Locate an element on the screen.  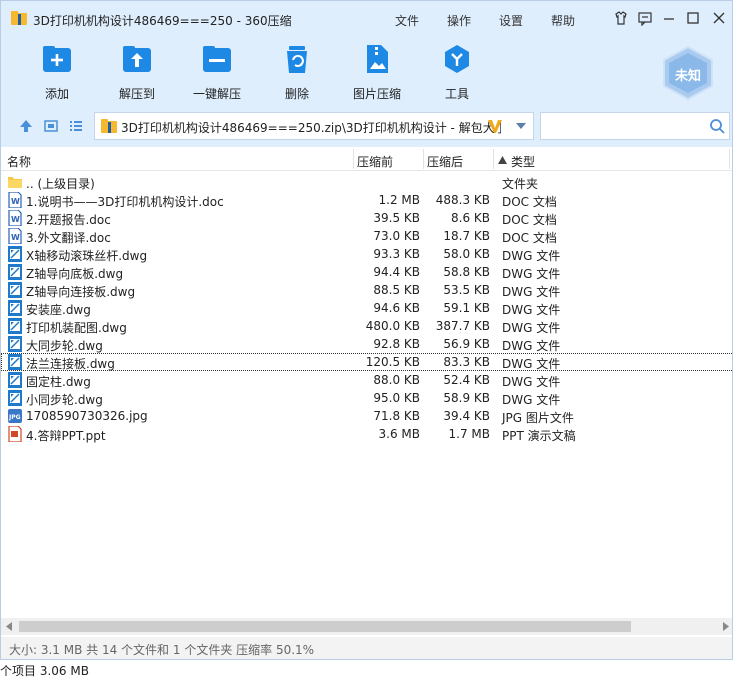
table-row: 大同步轮.dwg 92.8 KB 56.9 KB DWG 文件 is located at coordinates (366, 344).